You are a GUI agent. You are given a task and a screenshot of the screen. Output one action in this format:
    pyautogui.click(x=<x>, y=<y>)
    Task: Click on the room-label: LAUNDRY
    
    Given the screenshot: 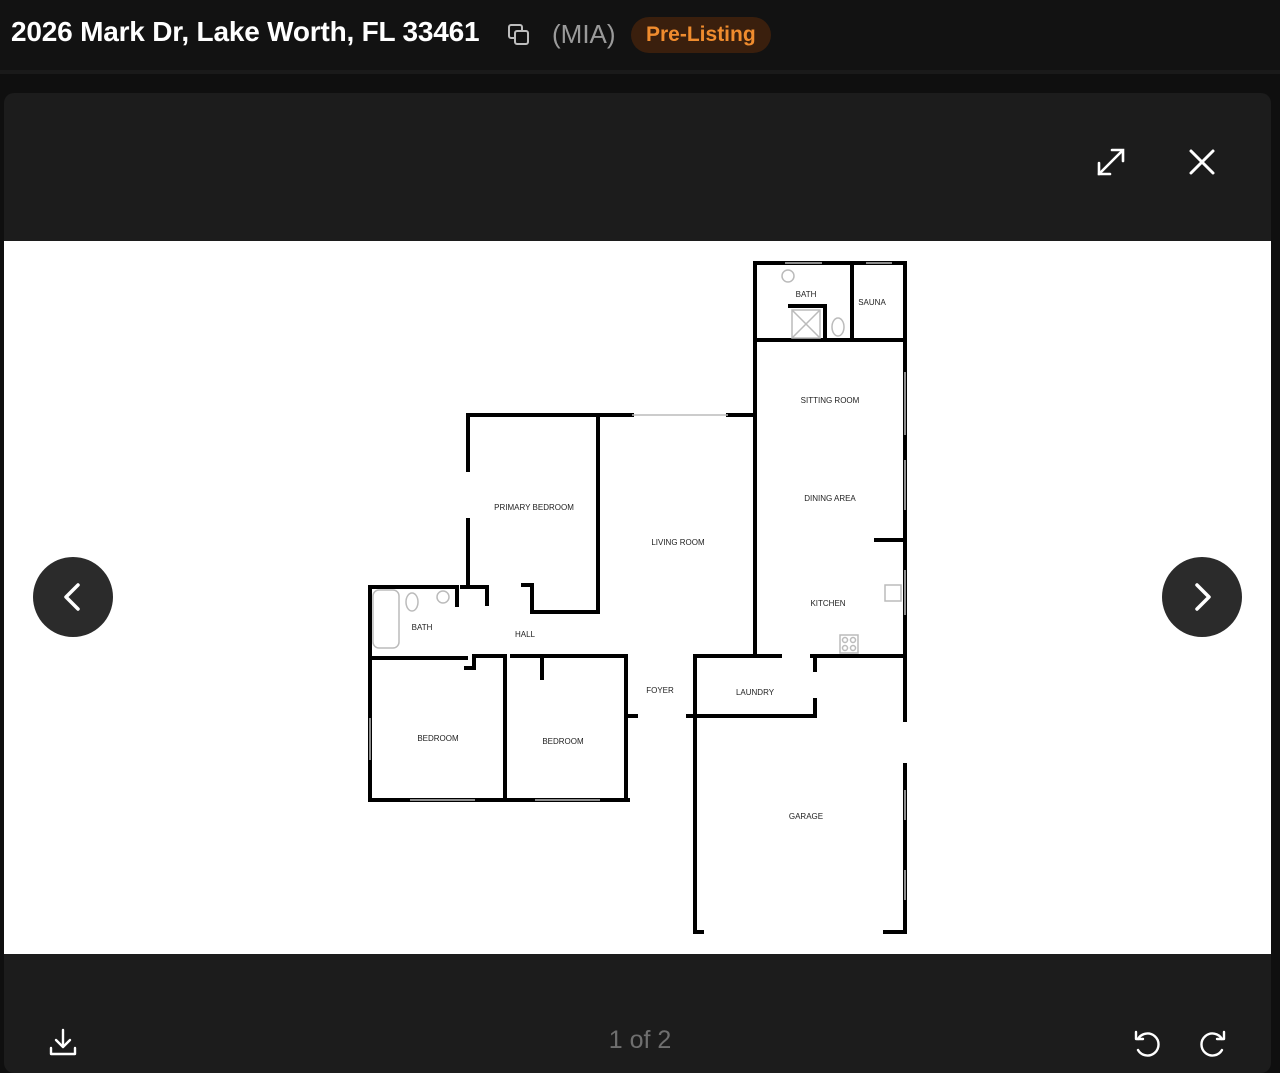 What is the action you would take?
    pyautogui.click(x=755, y=692)
    